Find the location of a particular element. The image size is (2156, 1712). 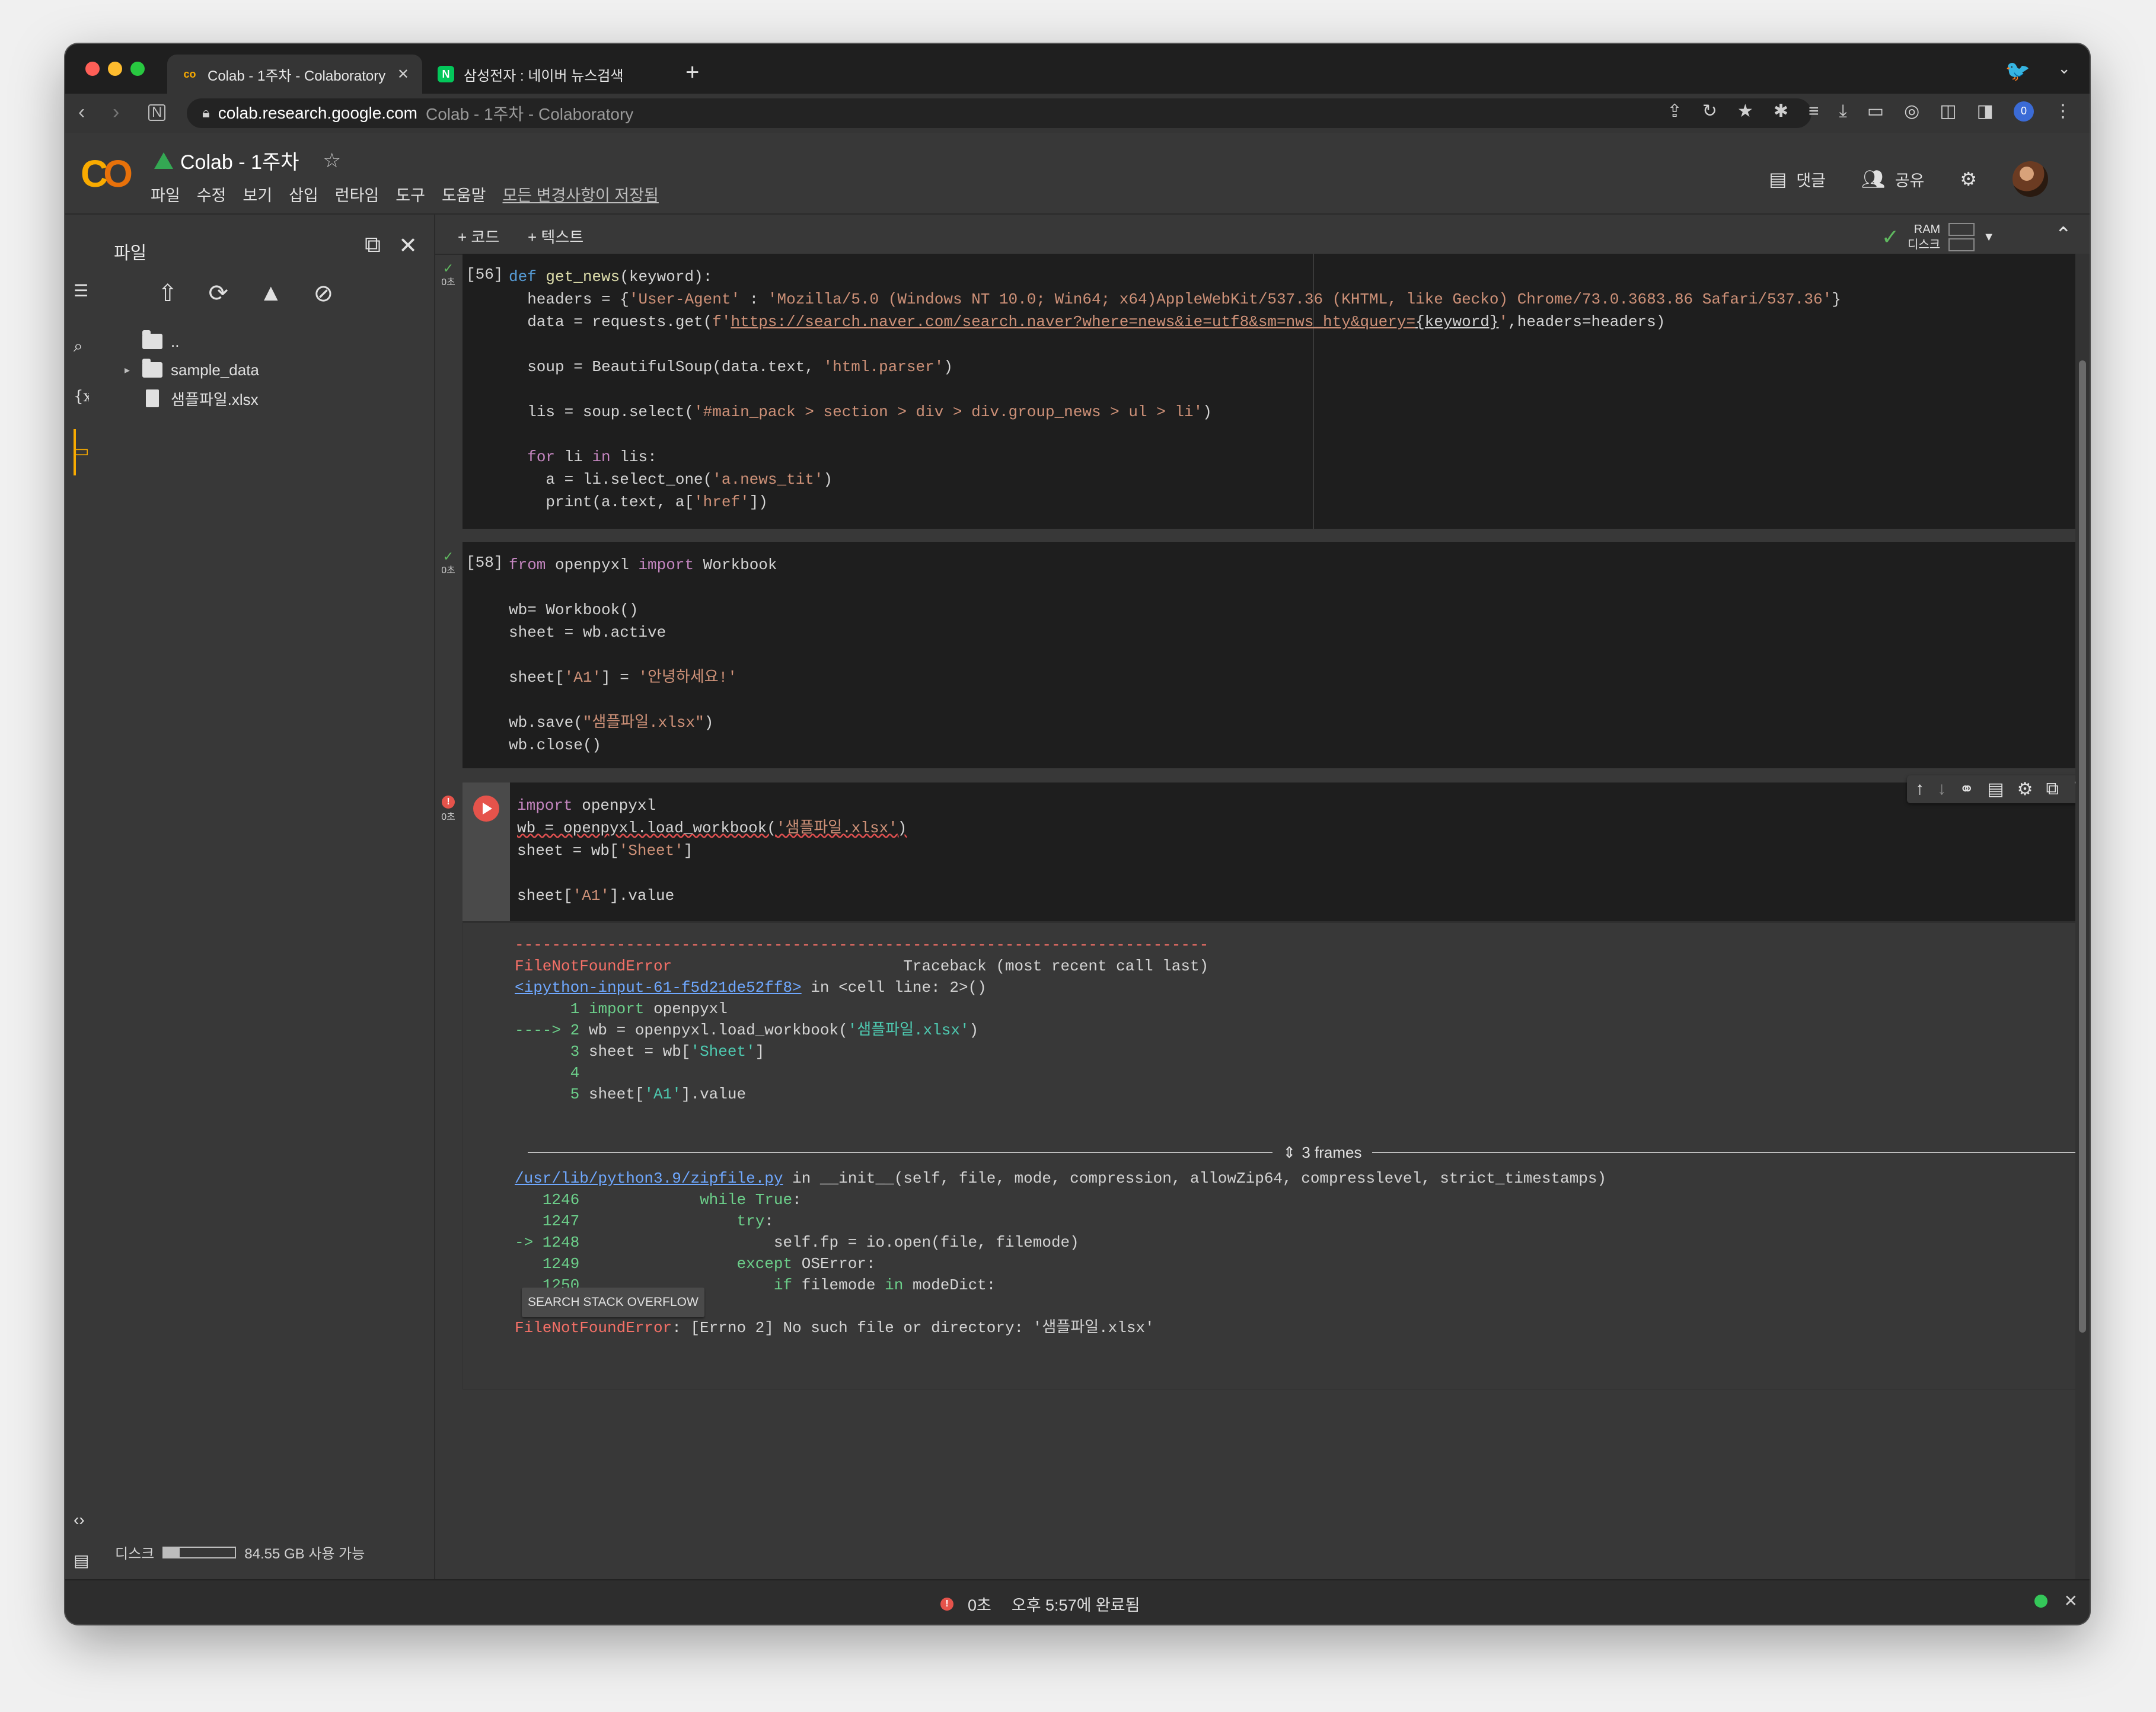

close-window-button is located at coordinates (92, 69).